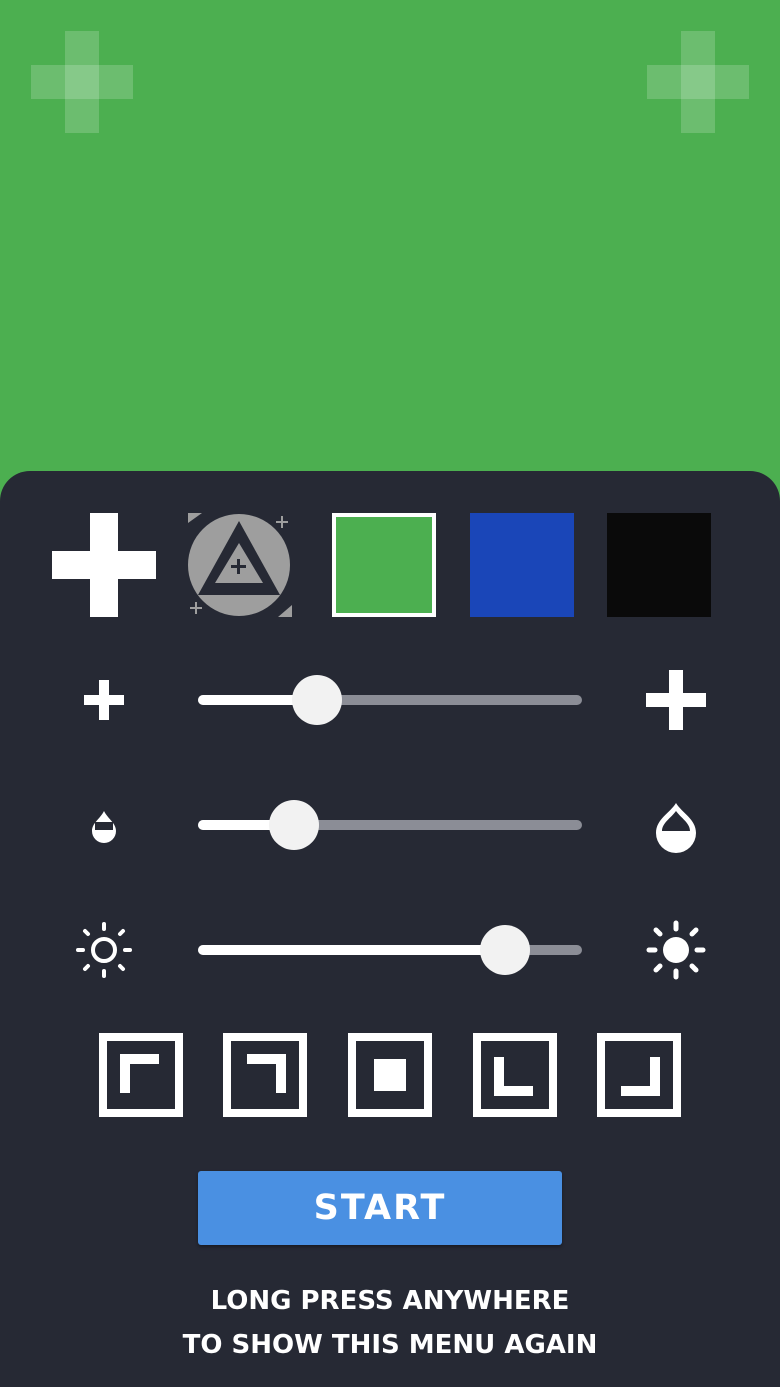 Image resolution: width=780 pixels, height=1387 pixels. Describe the element at coordinates (676, 825) in the screenshot. I see `drop-large-icon` at that location.